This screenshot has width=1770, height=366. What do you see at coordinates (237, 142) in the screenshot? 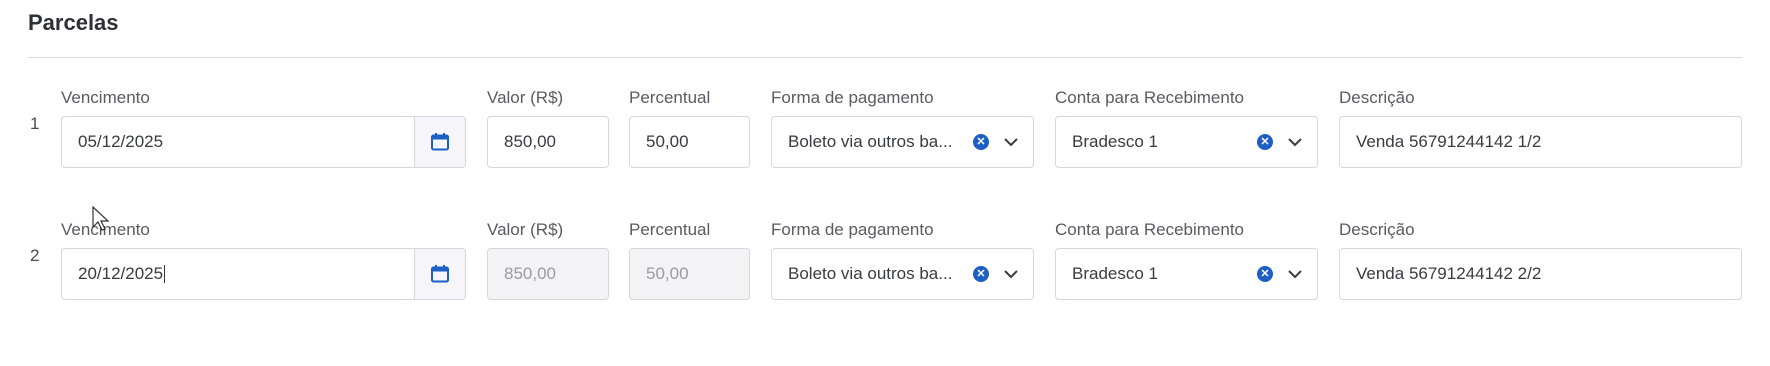
I see `vencimento-input: 05/12/2025` at bounding box center [237, 142].